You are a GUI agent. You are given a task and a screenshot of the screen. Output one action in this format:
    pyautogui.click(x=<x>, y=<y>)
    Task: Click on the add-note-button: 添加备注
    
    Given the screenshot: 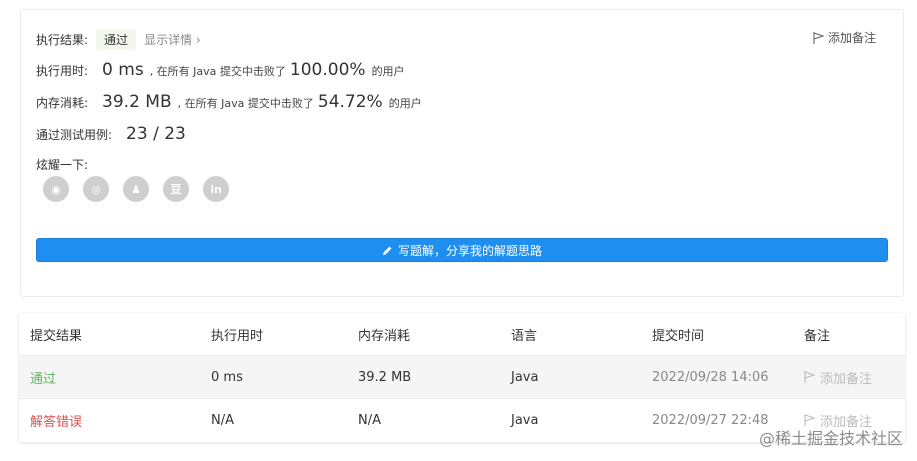 What is the action you would take?
    pyautogui.click(x=844, y=37)
    